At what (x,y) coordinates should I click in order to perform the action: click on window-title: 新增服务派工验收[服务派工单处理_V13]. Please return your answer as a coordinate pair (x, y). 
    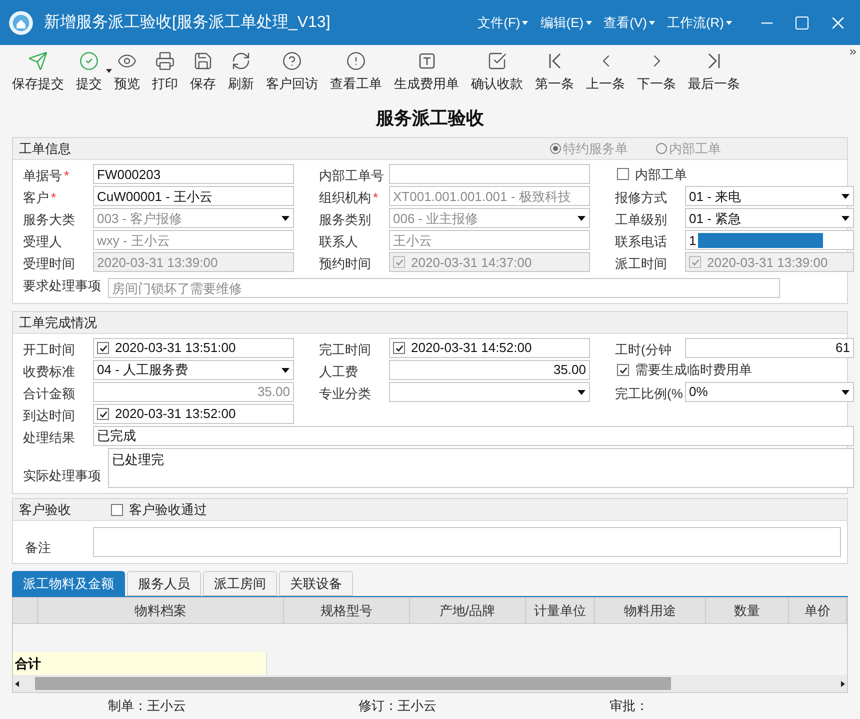
    Looking at the image, I should click on (187, 22).